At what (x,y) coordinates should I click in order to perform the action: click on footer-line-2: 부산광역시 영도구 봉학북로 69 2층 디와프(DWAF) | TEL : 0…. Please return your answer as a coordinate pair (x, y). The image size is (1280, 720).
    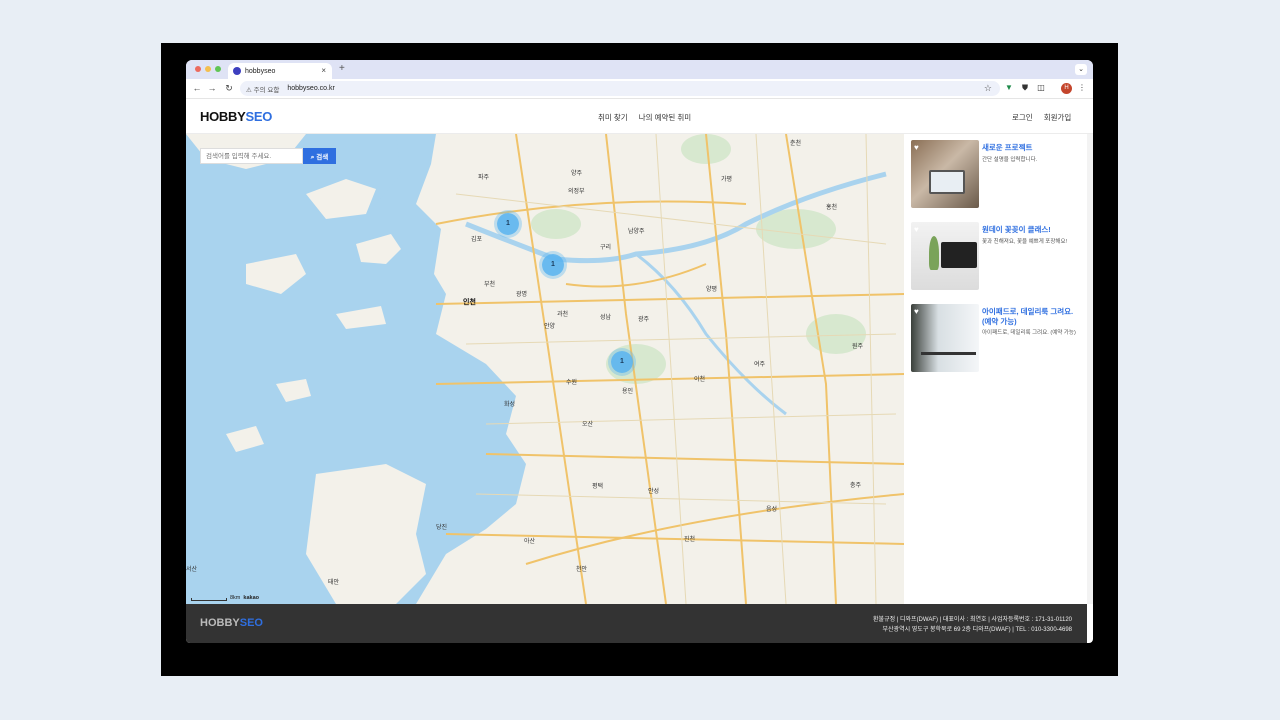
    Looking at the image, I should click on (977, 630).